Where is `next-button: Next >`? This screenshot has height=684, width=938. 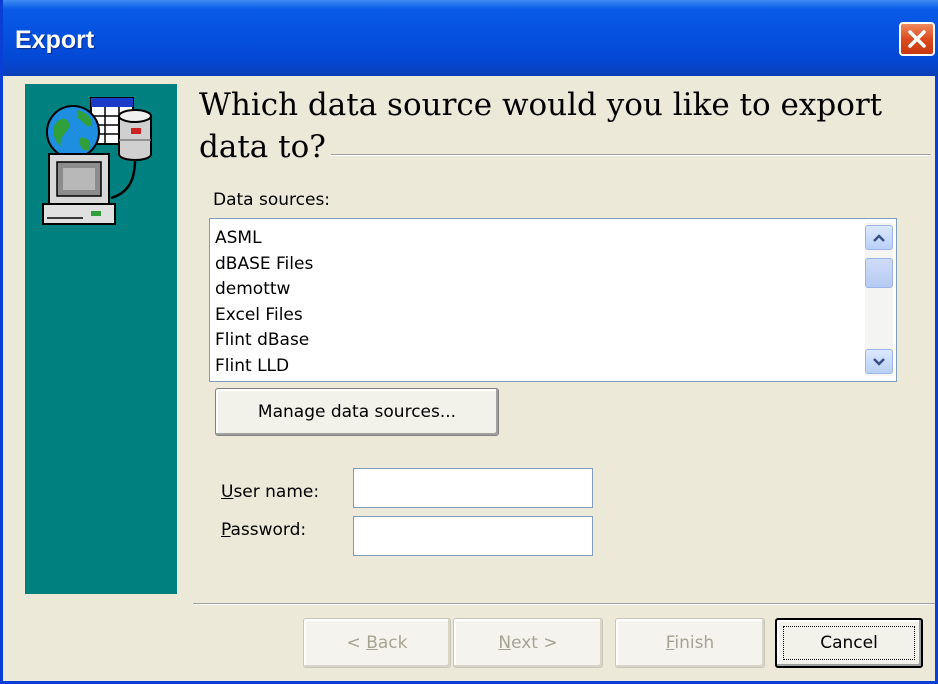 next-button: Next > is located at coordinates (528, 643).